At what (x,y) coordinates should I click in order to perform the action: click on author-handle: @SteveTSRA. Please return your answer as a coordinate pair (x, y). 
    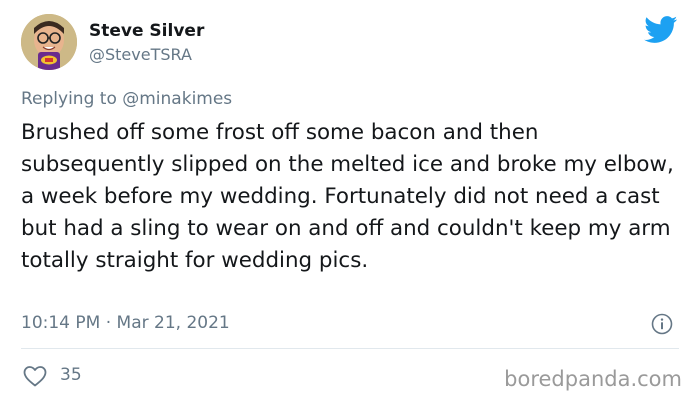
    Looking at the image, I should click on (140, 55).